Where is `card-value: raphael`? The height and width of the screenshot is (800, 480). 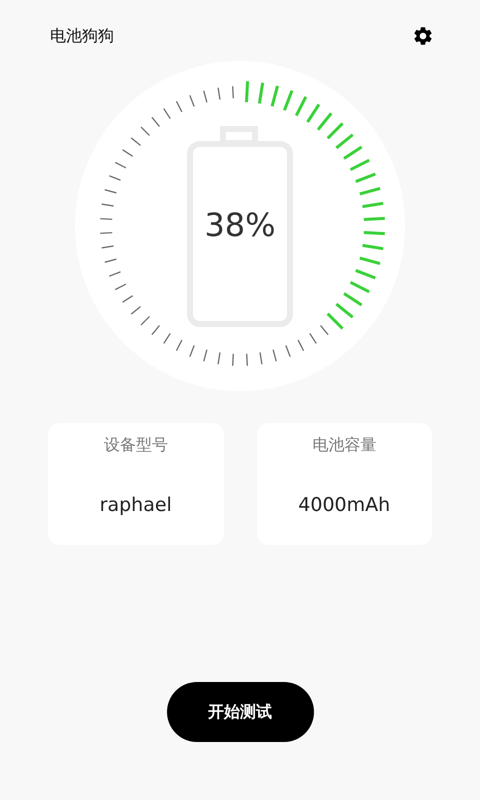
card-value: raphael is located at coordinates (136, 505).